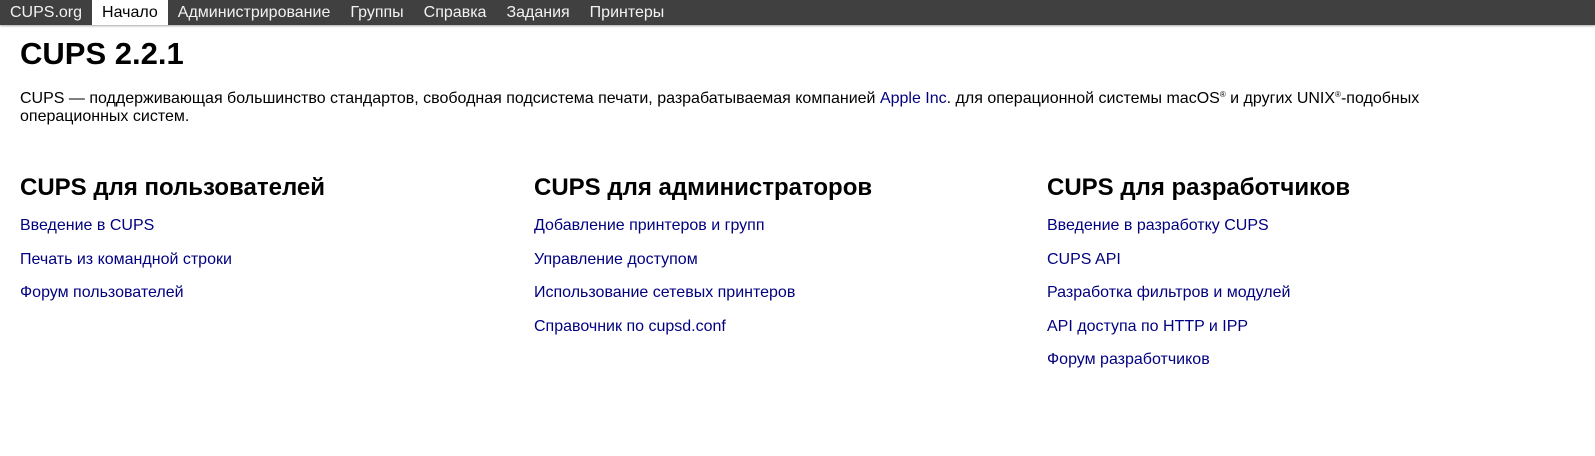  What do you see at coordinates (703, 187) in the screenshot?
I see `admins-section-heading: CUPS для администраторов` at bounding box center [703, 187].